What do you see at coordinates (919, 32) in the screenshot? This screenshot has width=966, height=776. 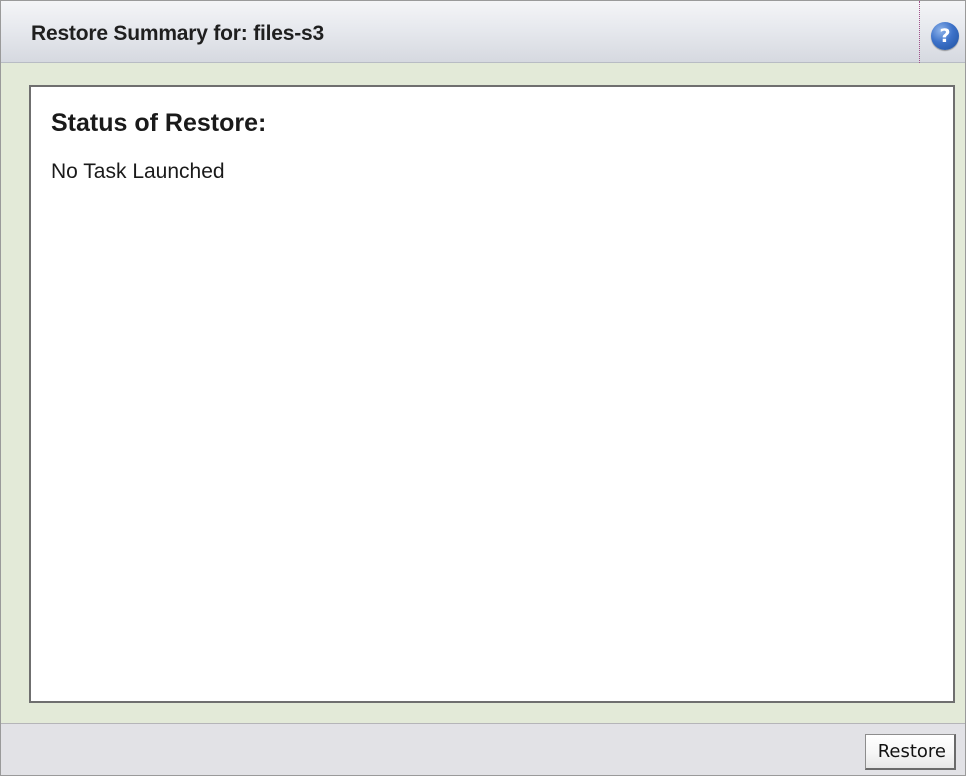 I see `header-divider` at bounding box center [919, 32].